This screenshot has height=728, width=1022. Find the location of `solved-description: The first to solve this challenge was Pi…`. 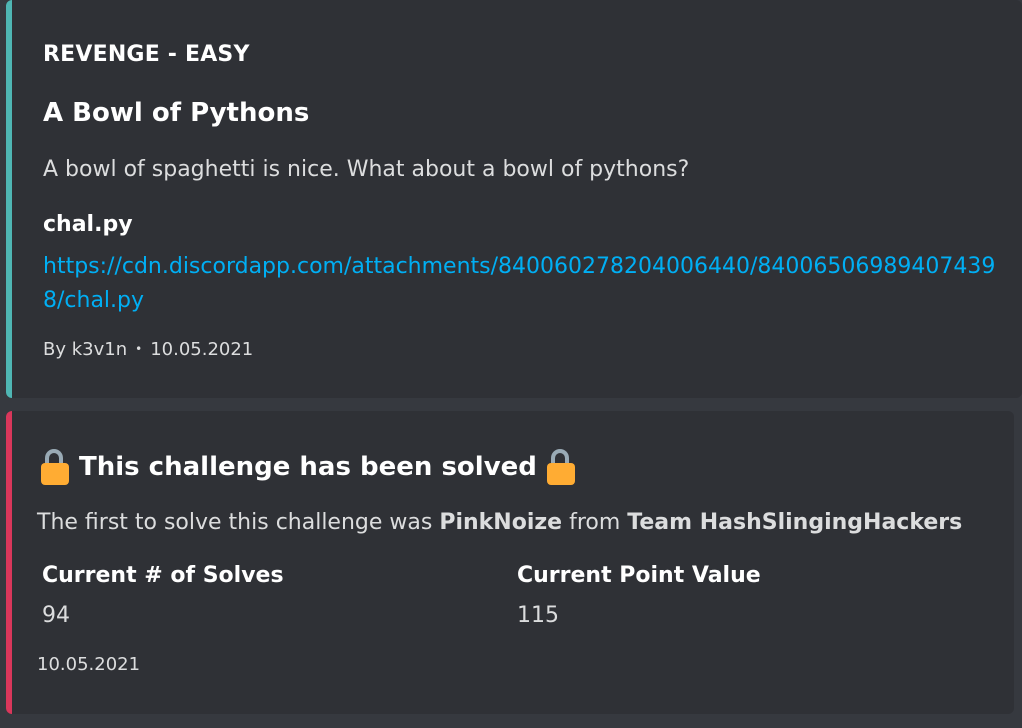

solved-description: The first to solve this challenge was Pi… is located at coordinates (499, 522).